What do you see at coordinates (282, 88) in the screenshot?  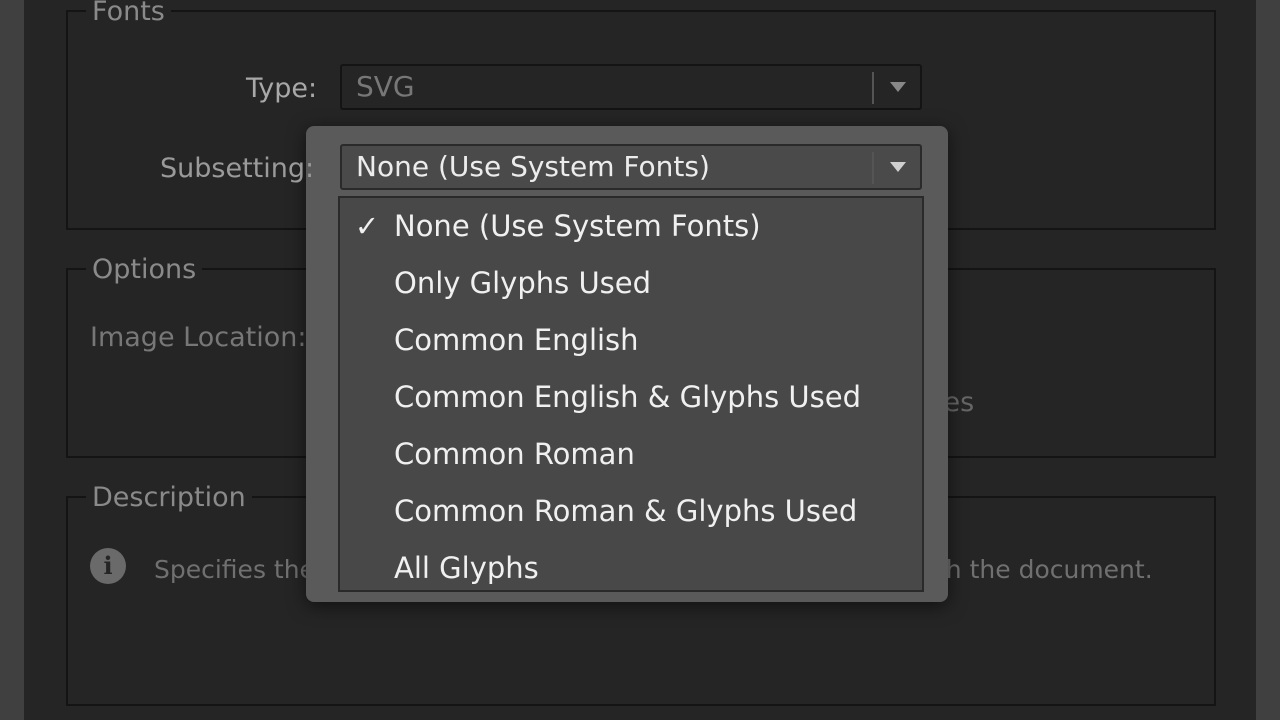 I see `type-label: Type:` at bounding box center [282, 88].